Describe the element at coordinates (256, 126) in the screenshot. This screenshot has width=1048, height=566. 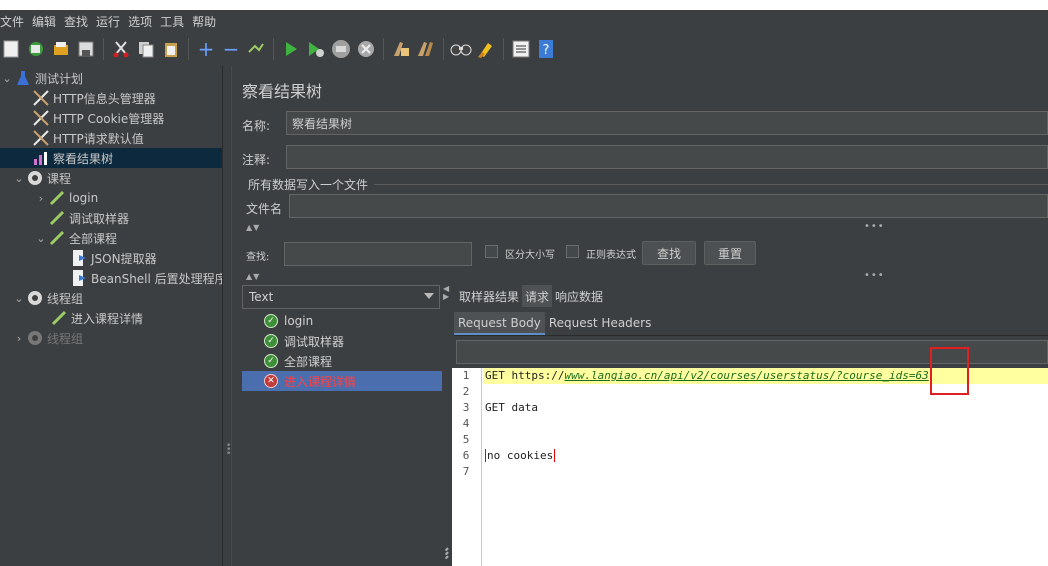
I see `name-label: 名称:` at that location.